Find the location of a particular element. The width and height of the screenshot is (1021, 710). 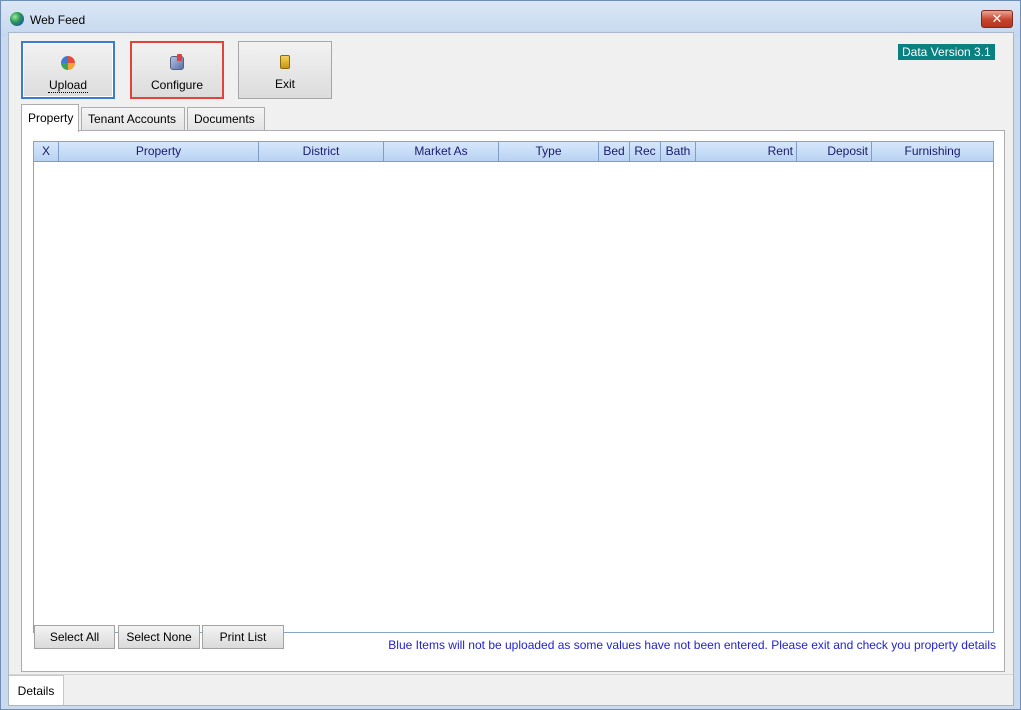

column-header-bath: Bath is located at coordinates (678, 151).